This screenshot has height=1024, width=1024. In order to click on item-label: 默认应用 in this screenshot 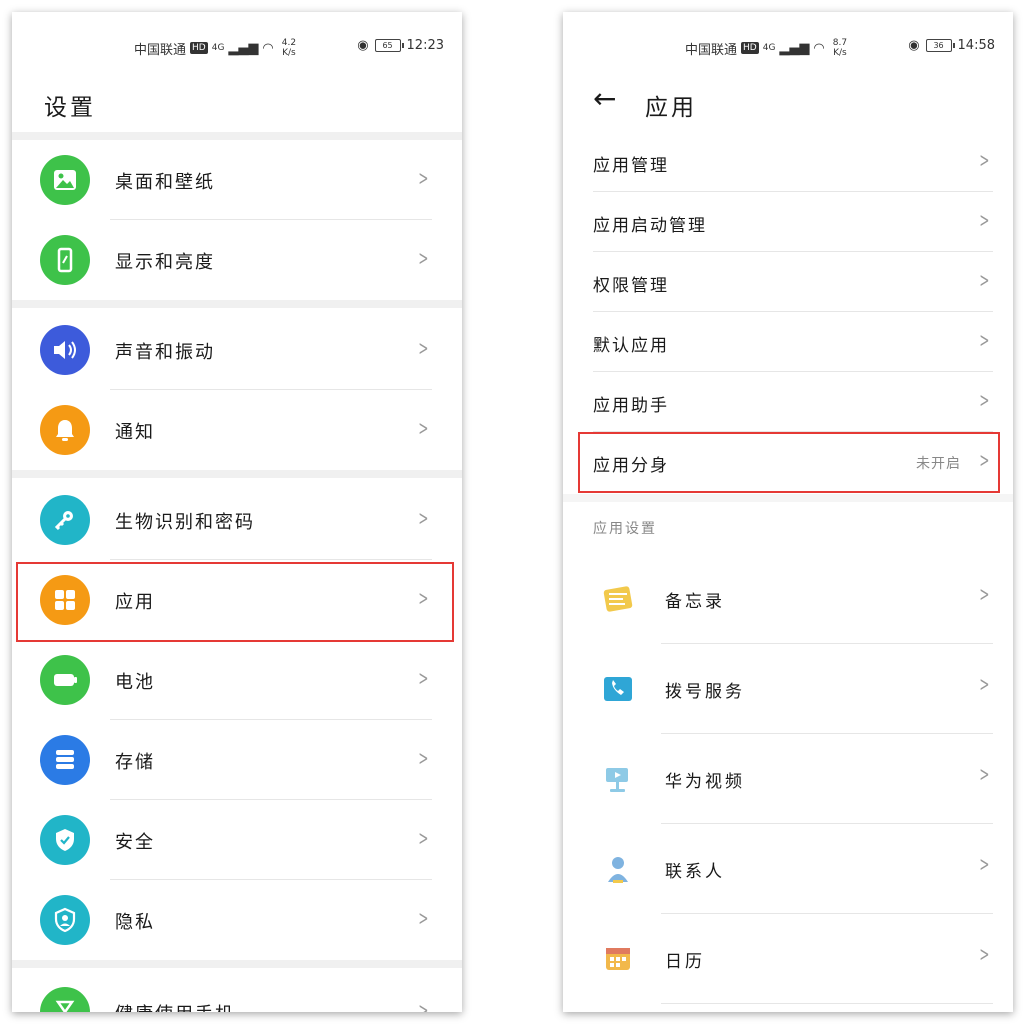, I will do `click(631, 346)`.